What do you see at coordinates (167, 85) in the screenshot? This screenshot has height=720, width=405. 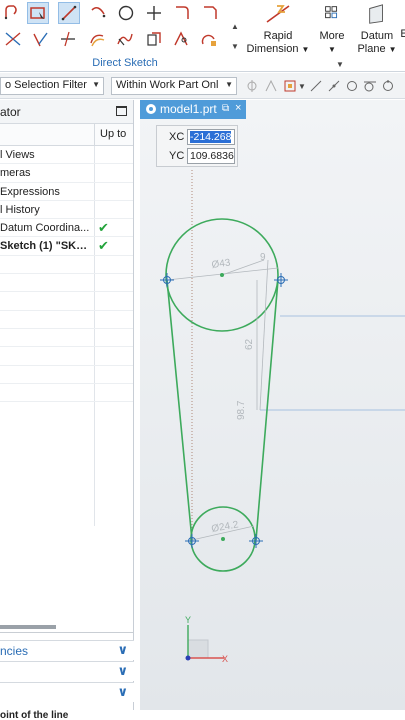 I see `selection-scope-value: Within Work Part Onl` at bounding box center [167, 85].